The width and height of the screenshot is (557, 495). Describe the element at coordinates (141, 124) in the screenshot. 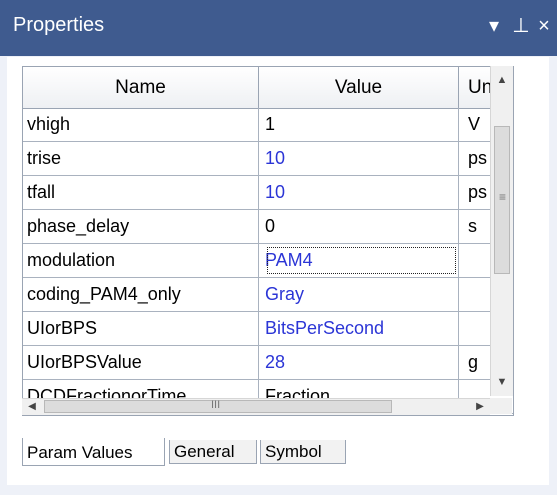

I see `property-name: vhigh` at that location.